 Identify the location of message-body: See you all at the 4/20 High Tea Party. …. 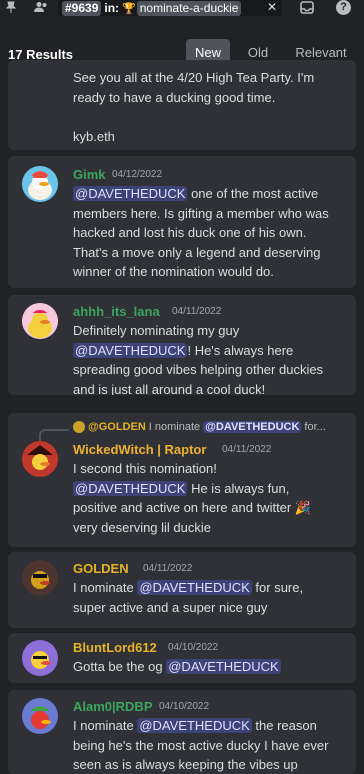
(209, 107).